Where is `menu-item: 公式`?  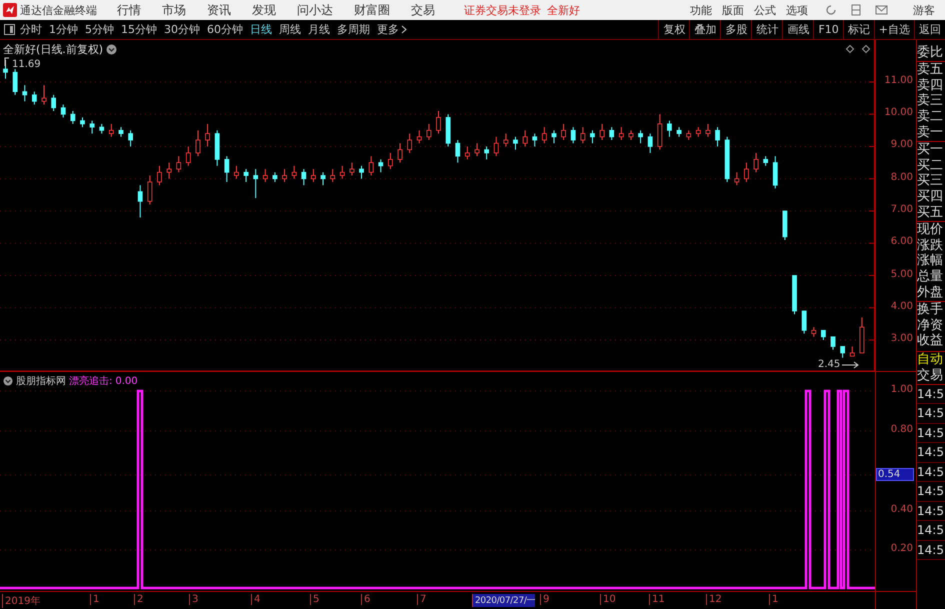
menu-item: 公式 is located at coordinates (765, 10).